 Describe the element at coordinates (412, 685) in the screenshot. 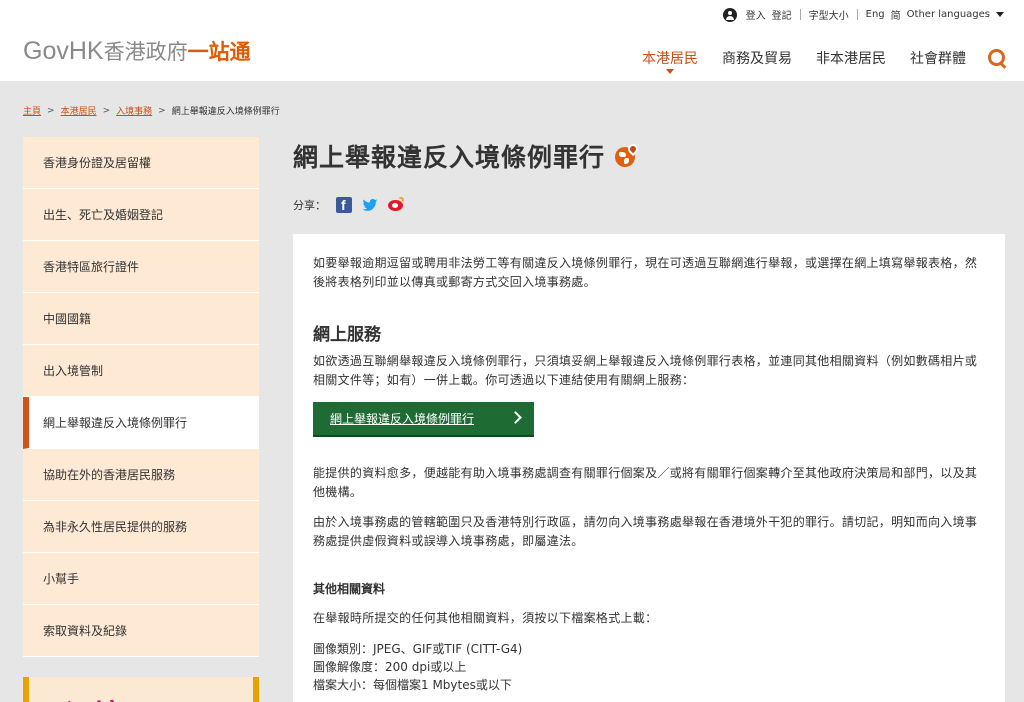

I see `spec-file-size: 檔案大小：每個檔案1 Mbytes或以下` at that location.